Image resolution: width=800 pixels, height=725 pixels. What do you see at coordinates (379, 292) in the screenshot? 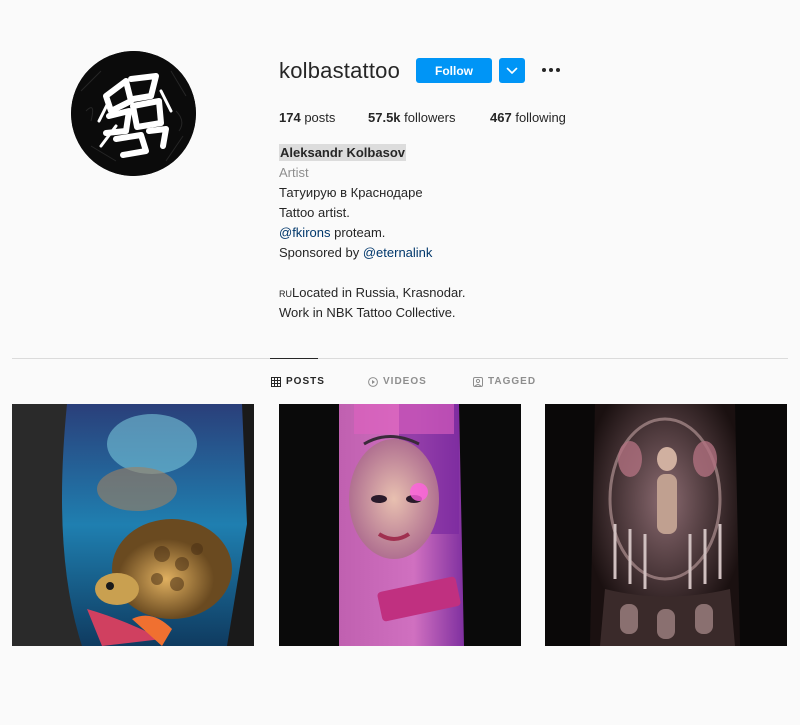
I see `bio-line-5-text: Located in Russia, Krasnodar.` at bounding box center [379, 292].